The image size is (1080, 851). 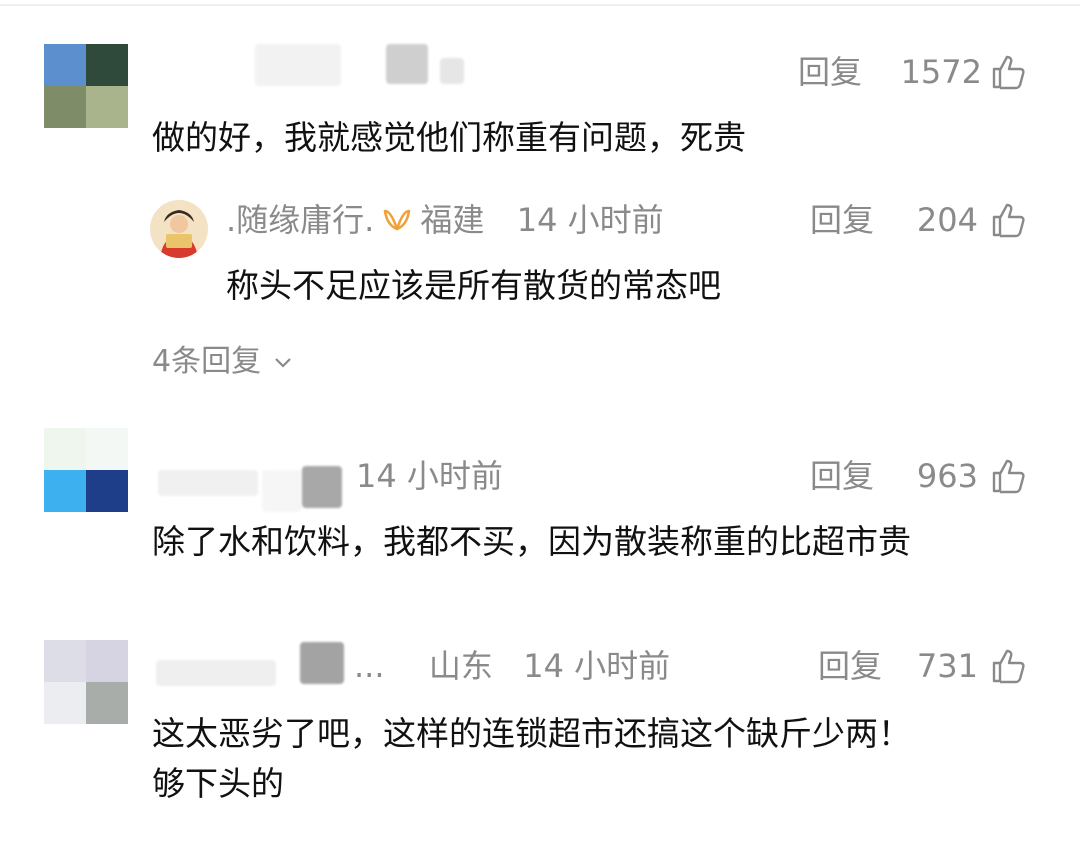 I want to click on comment-text: 除了水和饮料，我都不买，因为散装称重的比超市贵, so click(x=531, y=541).